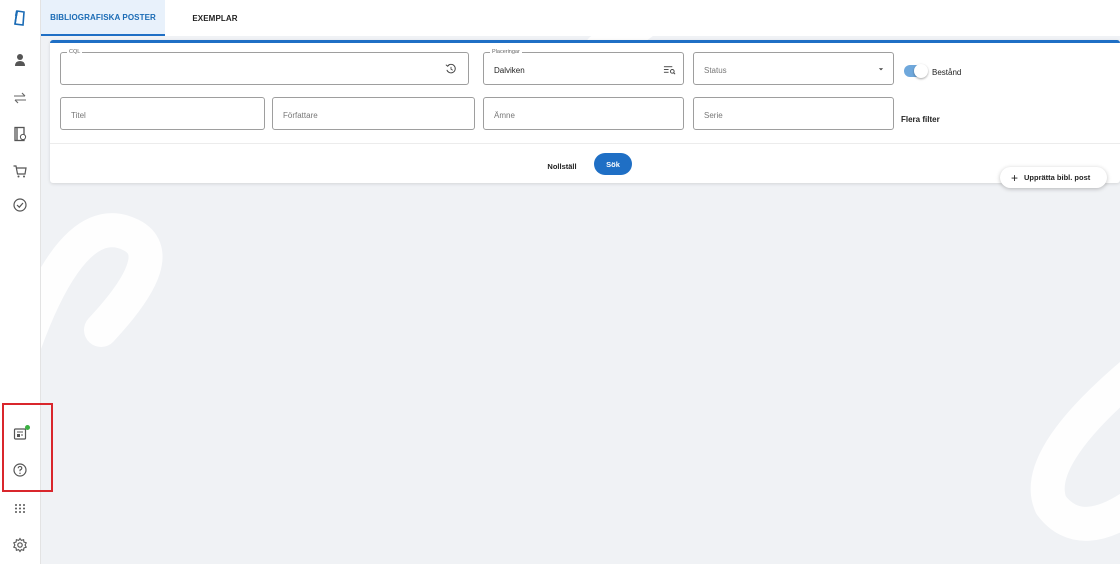 The height and width of the screenshot is (564, 1120). I want to click on tab-items: EXEMPLAR, so click(215, 18).